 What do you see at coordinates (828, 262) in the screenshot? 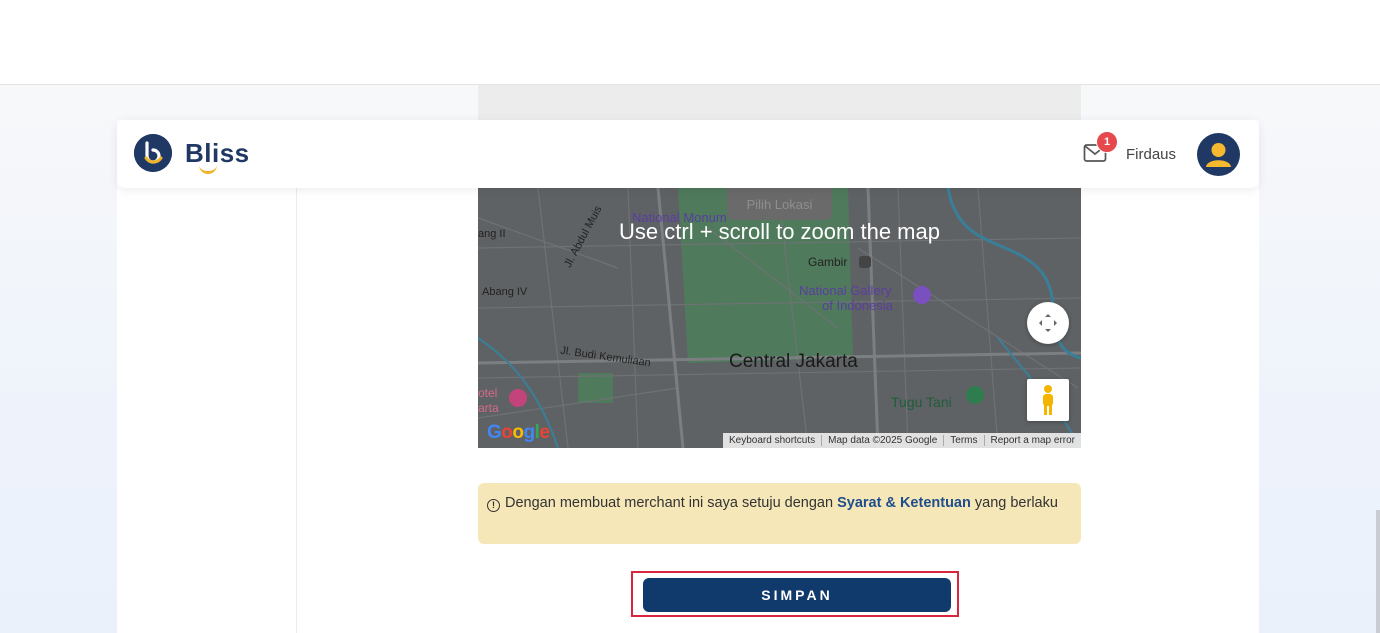
I see `map-label-gambir: Gambir` at bounding box center [828, 262].